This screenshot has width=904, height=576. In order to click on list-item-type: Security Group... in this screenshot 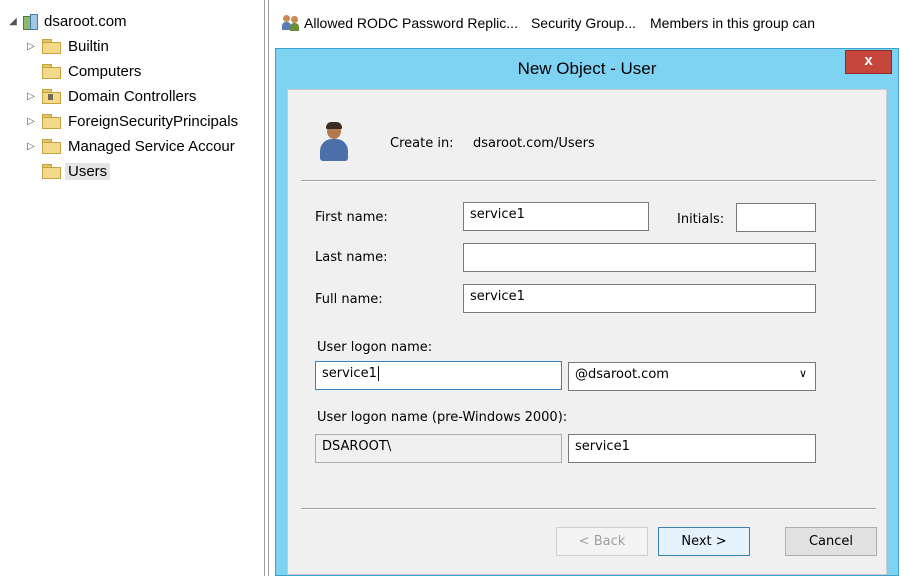, I will do `click(583, 23)`.